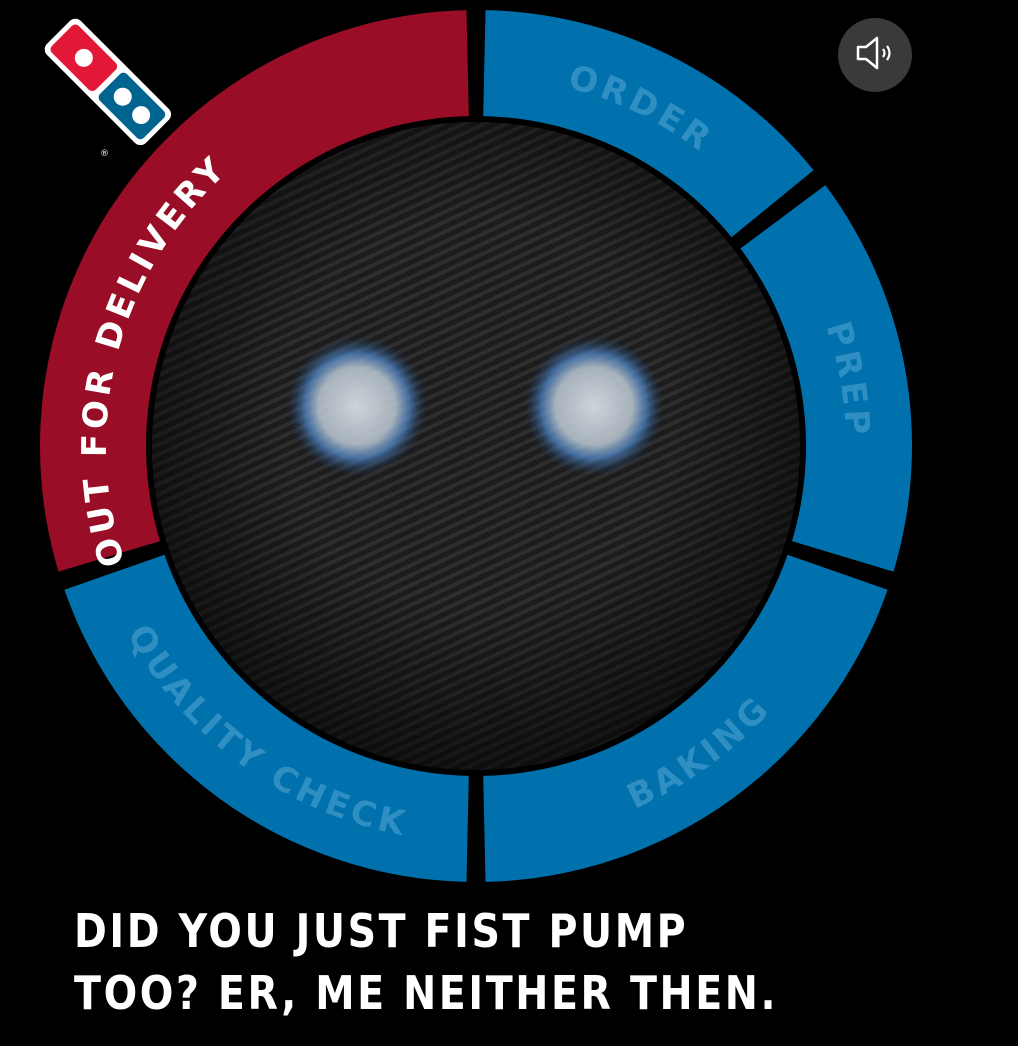  I want to click on right-eye, so click(594, 406).